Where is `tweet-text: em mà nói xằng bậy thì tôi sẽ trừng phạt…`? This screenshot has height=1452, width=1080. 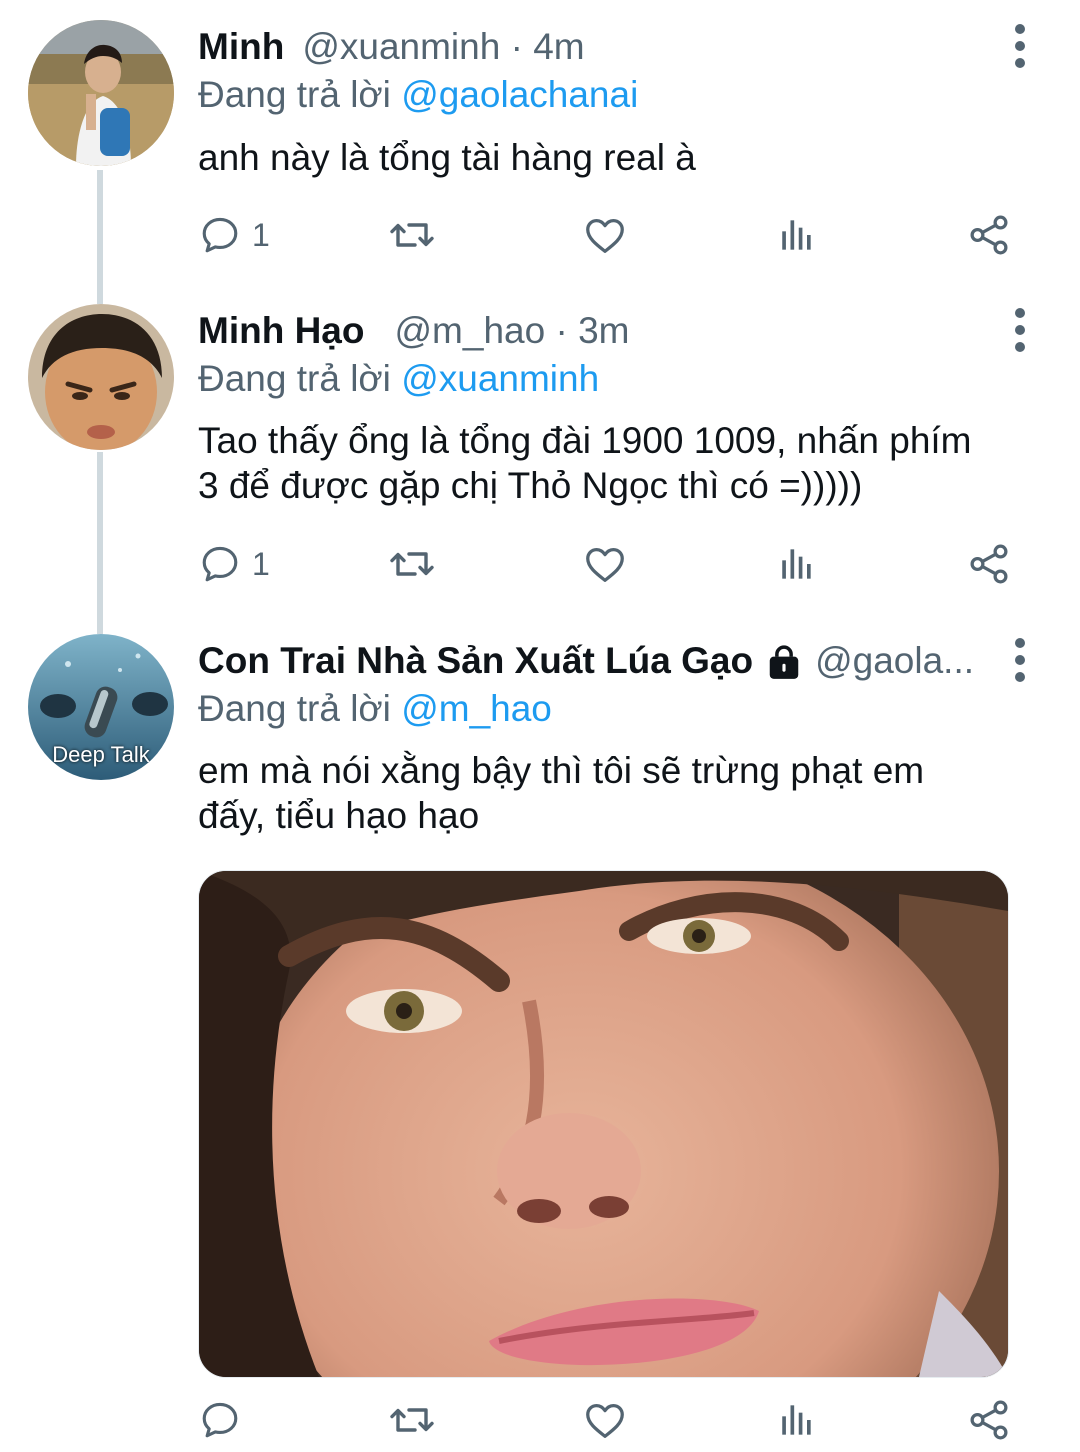 tweet-text: em mà nói xằng bậy thì tôi sẽ trừng phạt… is located at coordinates (618, 793).